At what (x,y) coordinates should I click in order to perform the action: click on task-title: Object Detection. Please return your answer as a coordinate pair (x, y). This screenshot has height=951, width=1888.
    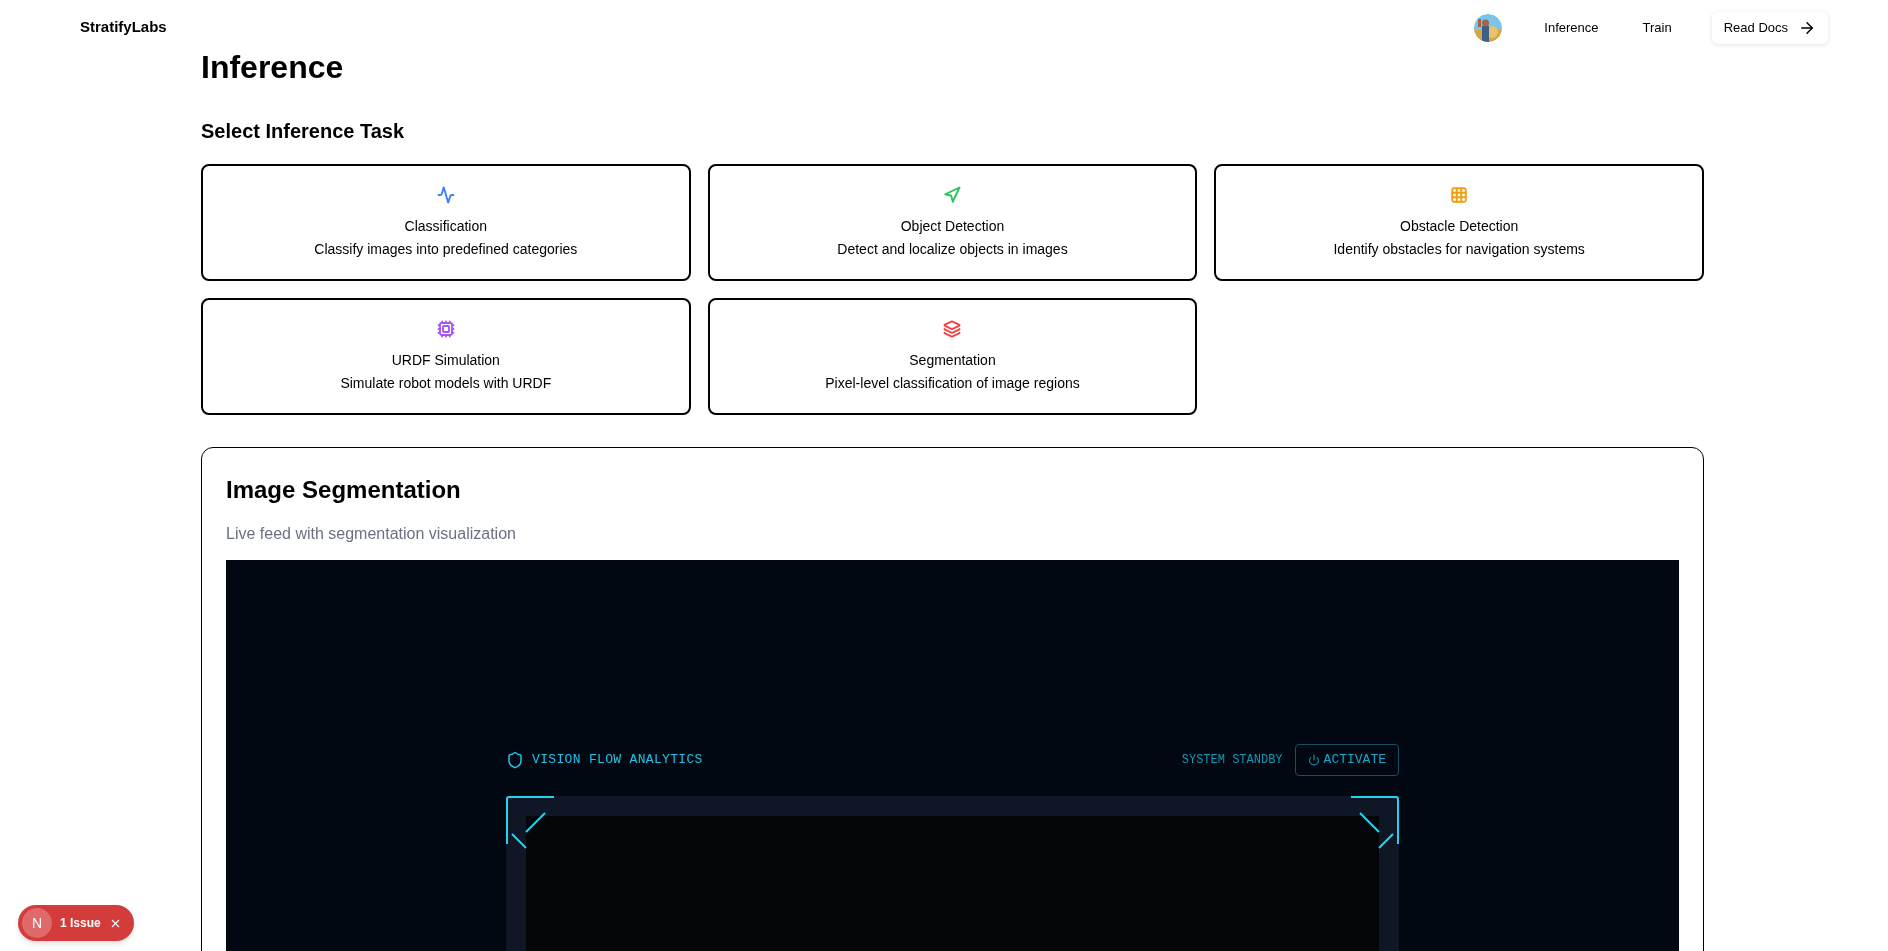
    Looking at the image, I should click on (952, 226).